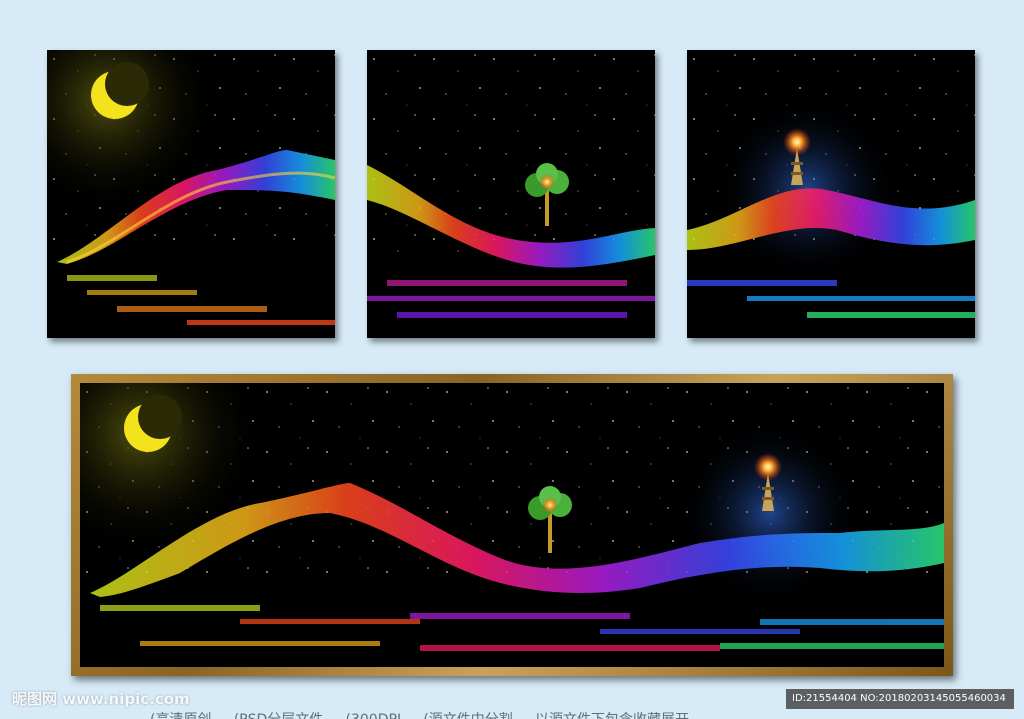  What do you see at coordinates (831, 194) in the screenshot?
I see `canvas-panel-right` at bounding box center [831, 194].